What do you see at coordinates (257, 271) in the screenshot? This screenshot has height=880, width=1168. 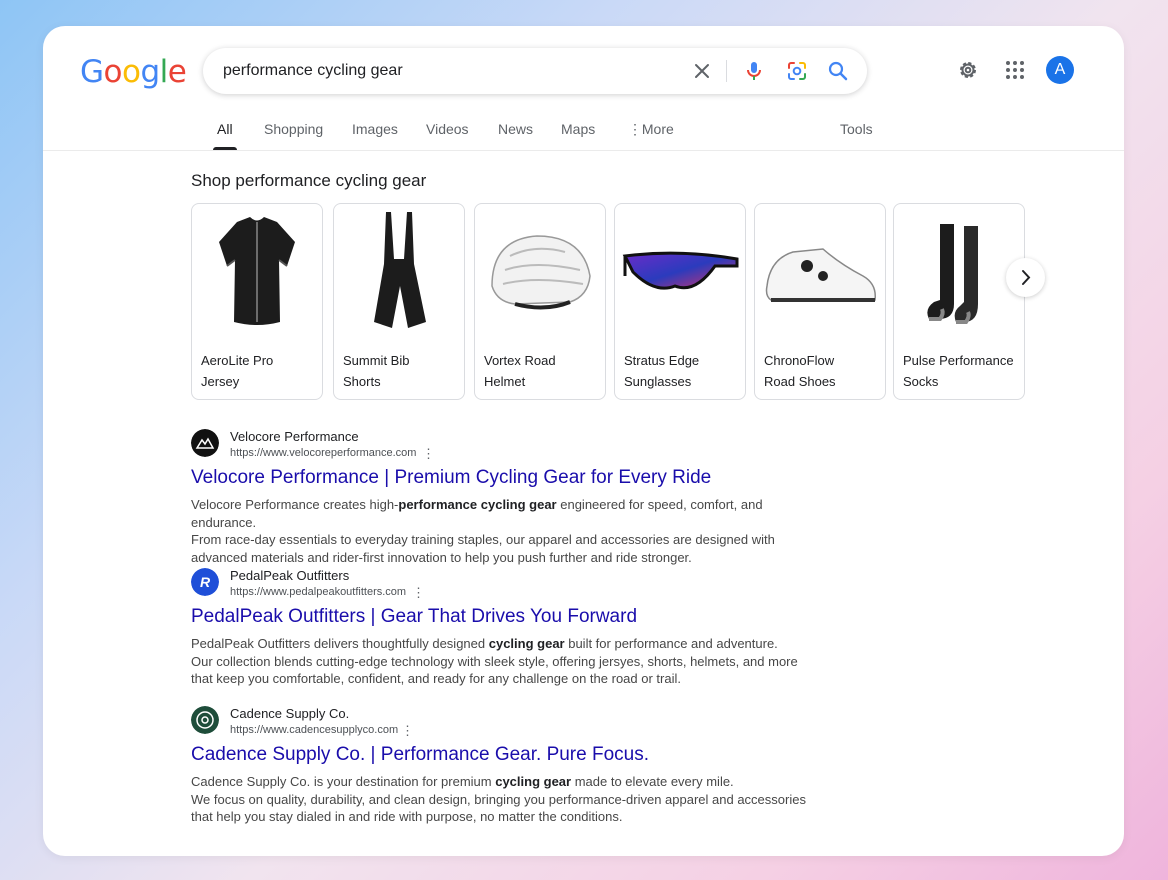 I see `jersey-icon` at bounding box center [257, 271].